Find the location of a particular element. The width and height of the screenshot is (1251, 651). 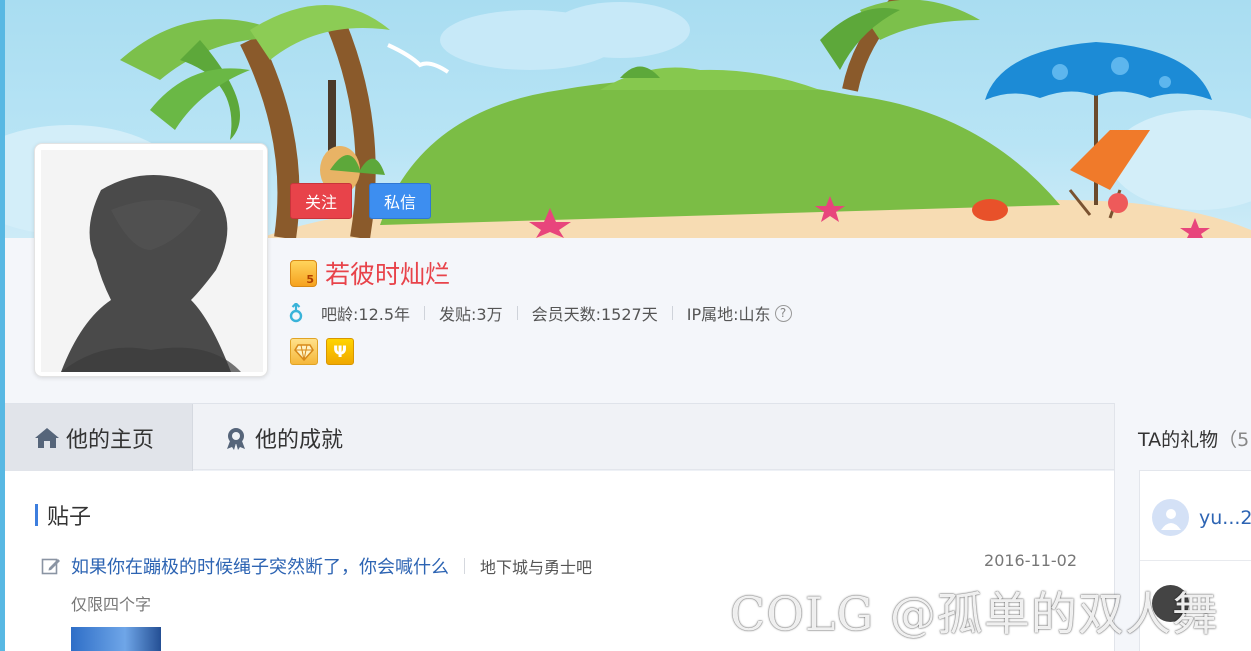

stat-age: 吧龄:12.5年 is located at coordinates (366, 314).